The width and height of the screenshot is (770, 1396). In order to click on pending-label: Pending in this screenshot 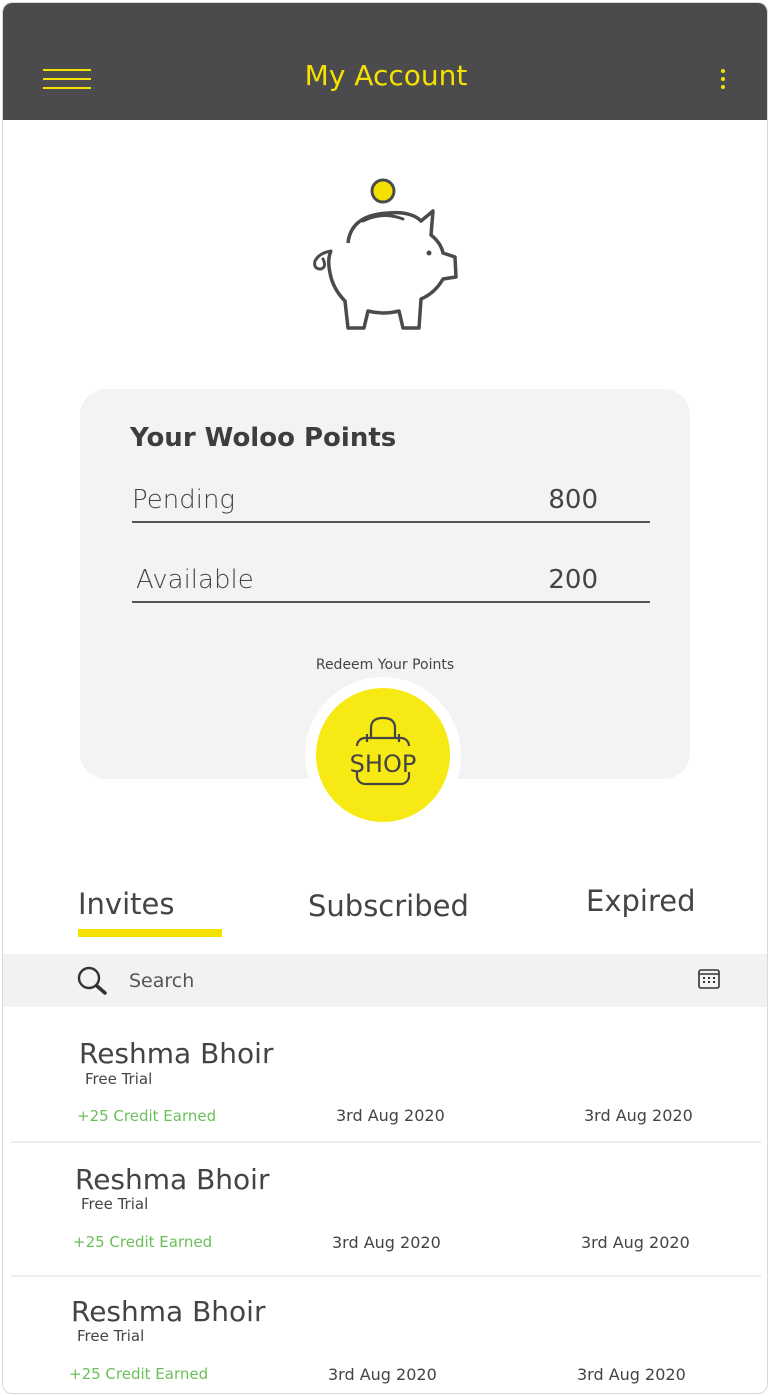, I will do `click(184, 500)`.